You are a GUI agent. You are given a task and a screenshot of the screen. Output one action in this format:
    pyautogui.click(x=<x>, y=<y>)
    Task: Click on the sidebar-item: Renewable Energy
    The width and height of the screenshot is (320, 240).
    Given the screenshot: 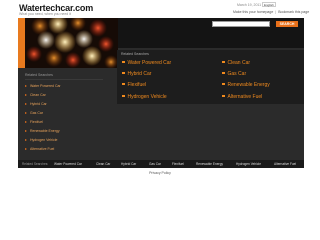 What is the action you would take?
    pyautogui.click(x=42, y=131)
    